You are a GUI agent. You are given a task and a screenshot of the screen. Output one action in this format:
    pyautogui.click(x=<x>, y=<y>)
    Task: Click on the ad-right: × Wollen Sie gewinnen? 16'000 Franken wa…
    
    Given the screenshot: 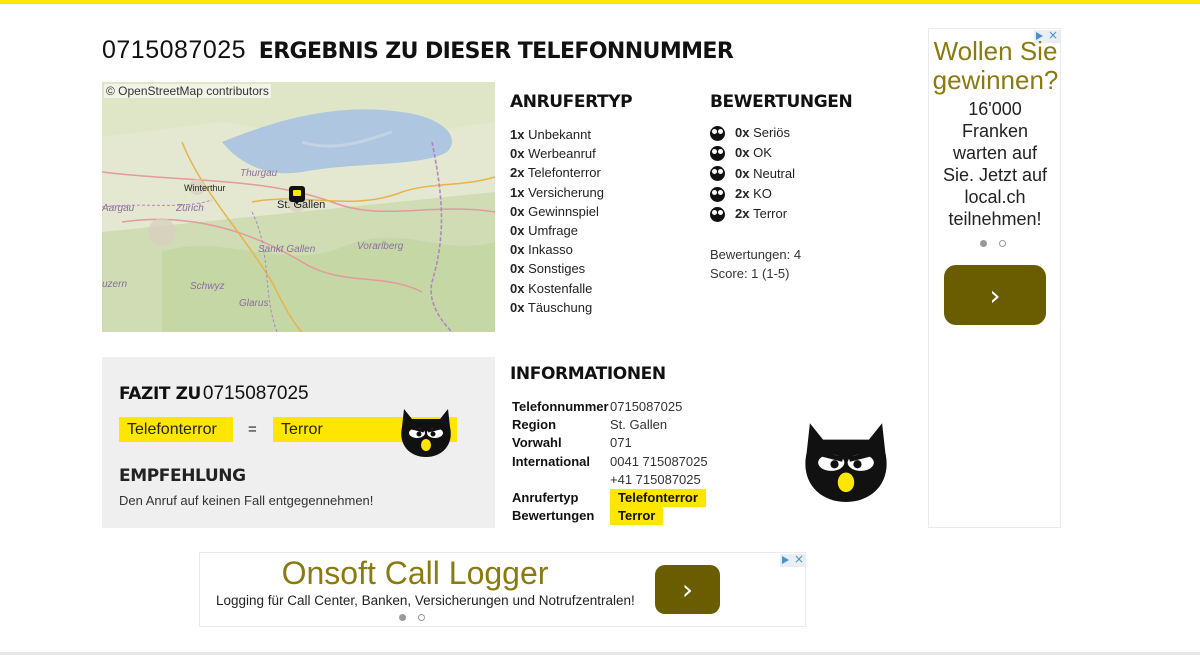 What is the action you would take?
    pyautogui.click(x=994, y=278)
    